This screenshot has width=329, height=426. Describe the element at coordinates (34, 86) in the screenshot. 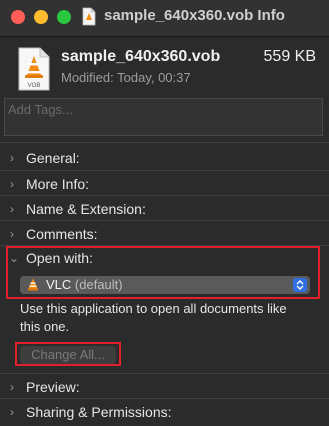

I see `file-icon-caption: VOB` at that location.